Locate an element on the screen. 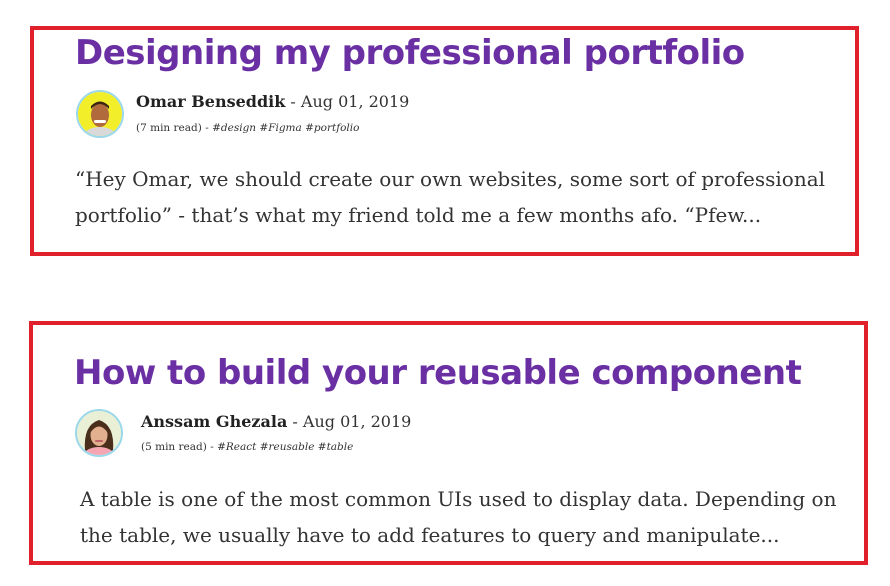 The width and height of the screenshot is (890, 586). post-title: Designing my professional portfolio is located at coordinates (410, 53).